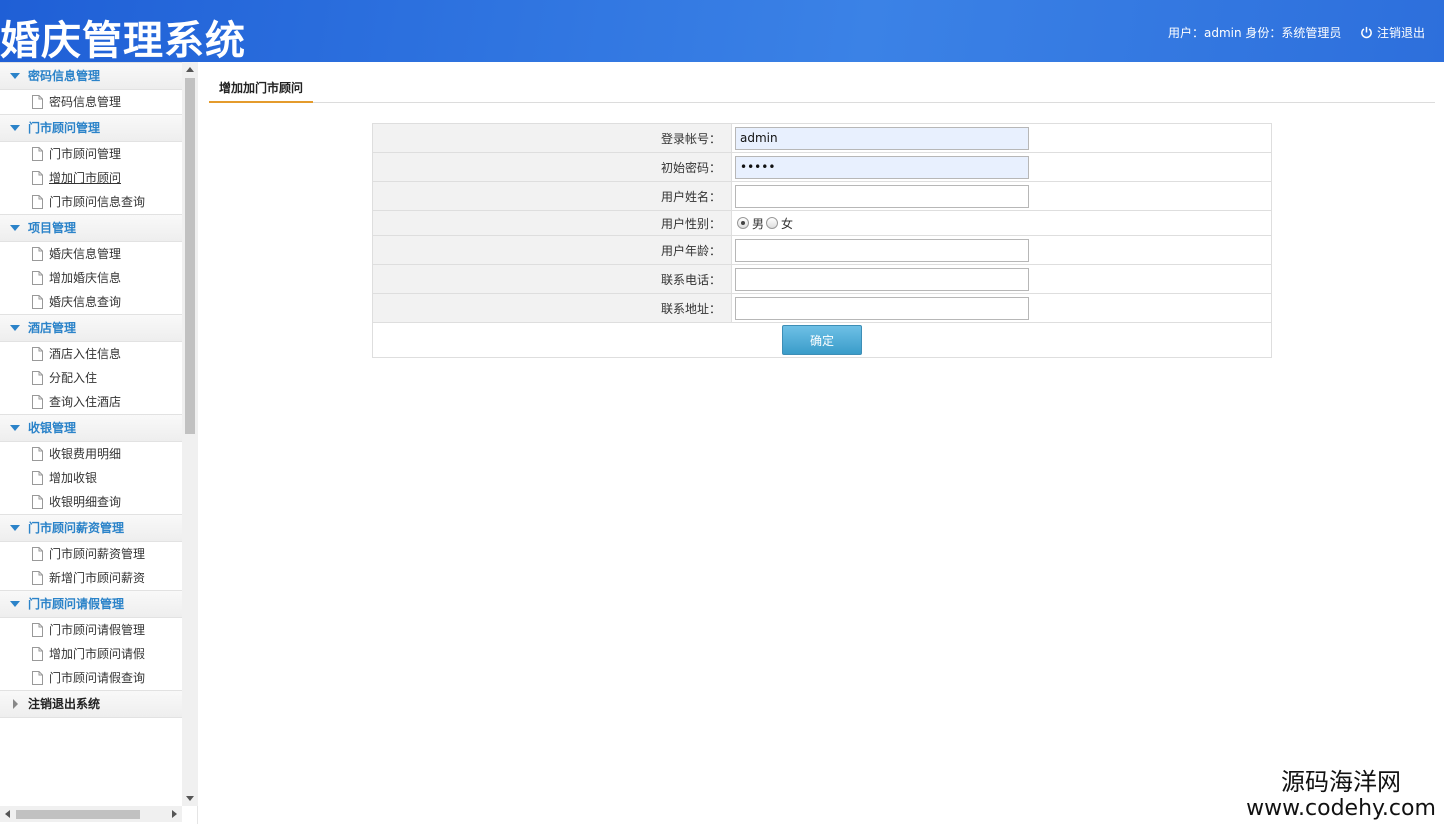 The height and width of the screenshot is (824, 1444). What do you see at coordinates (772, 223) in the screenshot?
I see `gender-female-radio` at bounding box center [772, 223].